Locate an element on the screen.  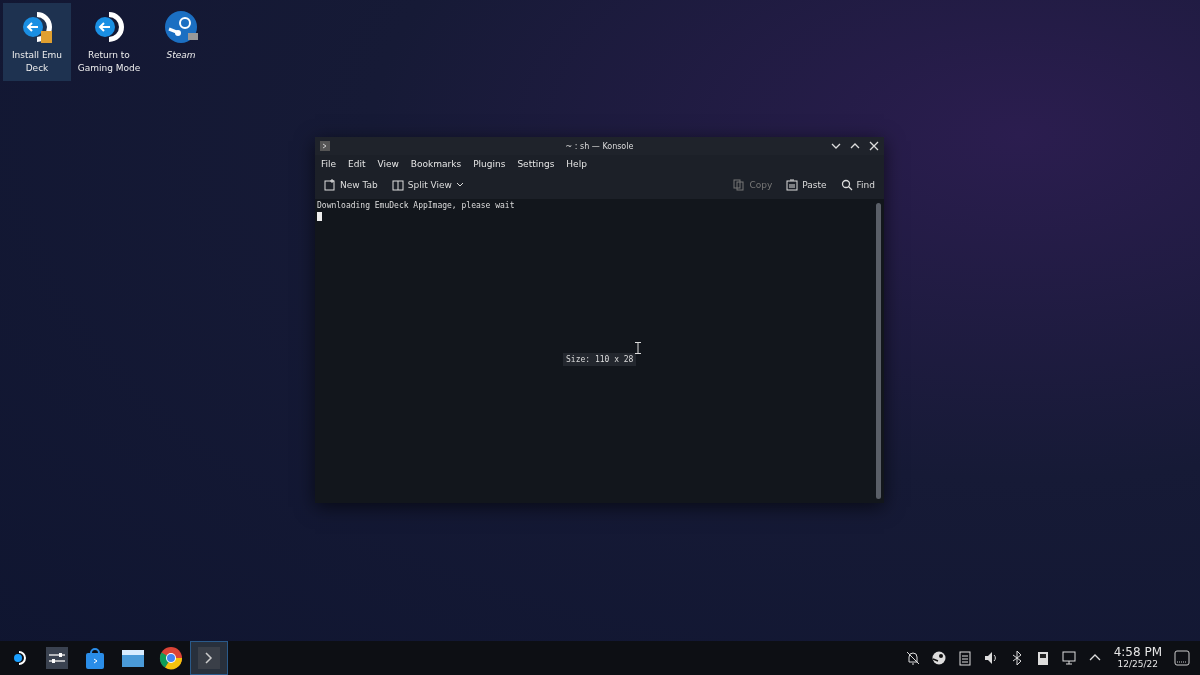
menu-item: Settings is located at coordinates (536, 164).